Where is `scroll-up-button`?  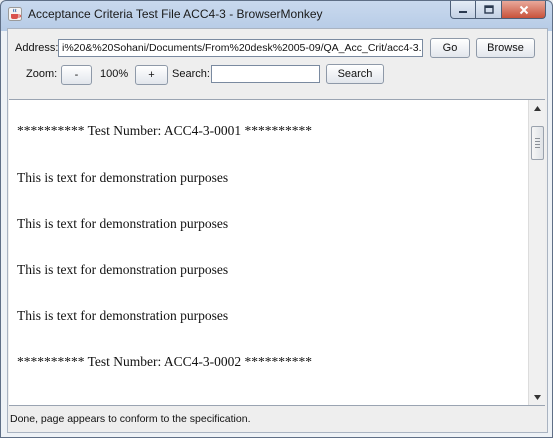
scroll-up-button is located at coordinates (537, 108).